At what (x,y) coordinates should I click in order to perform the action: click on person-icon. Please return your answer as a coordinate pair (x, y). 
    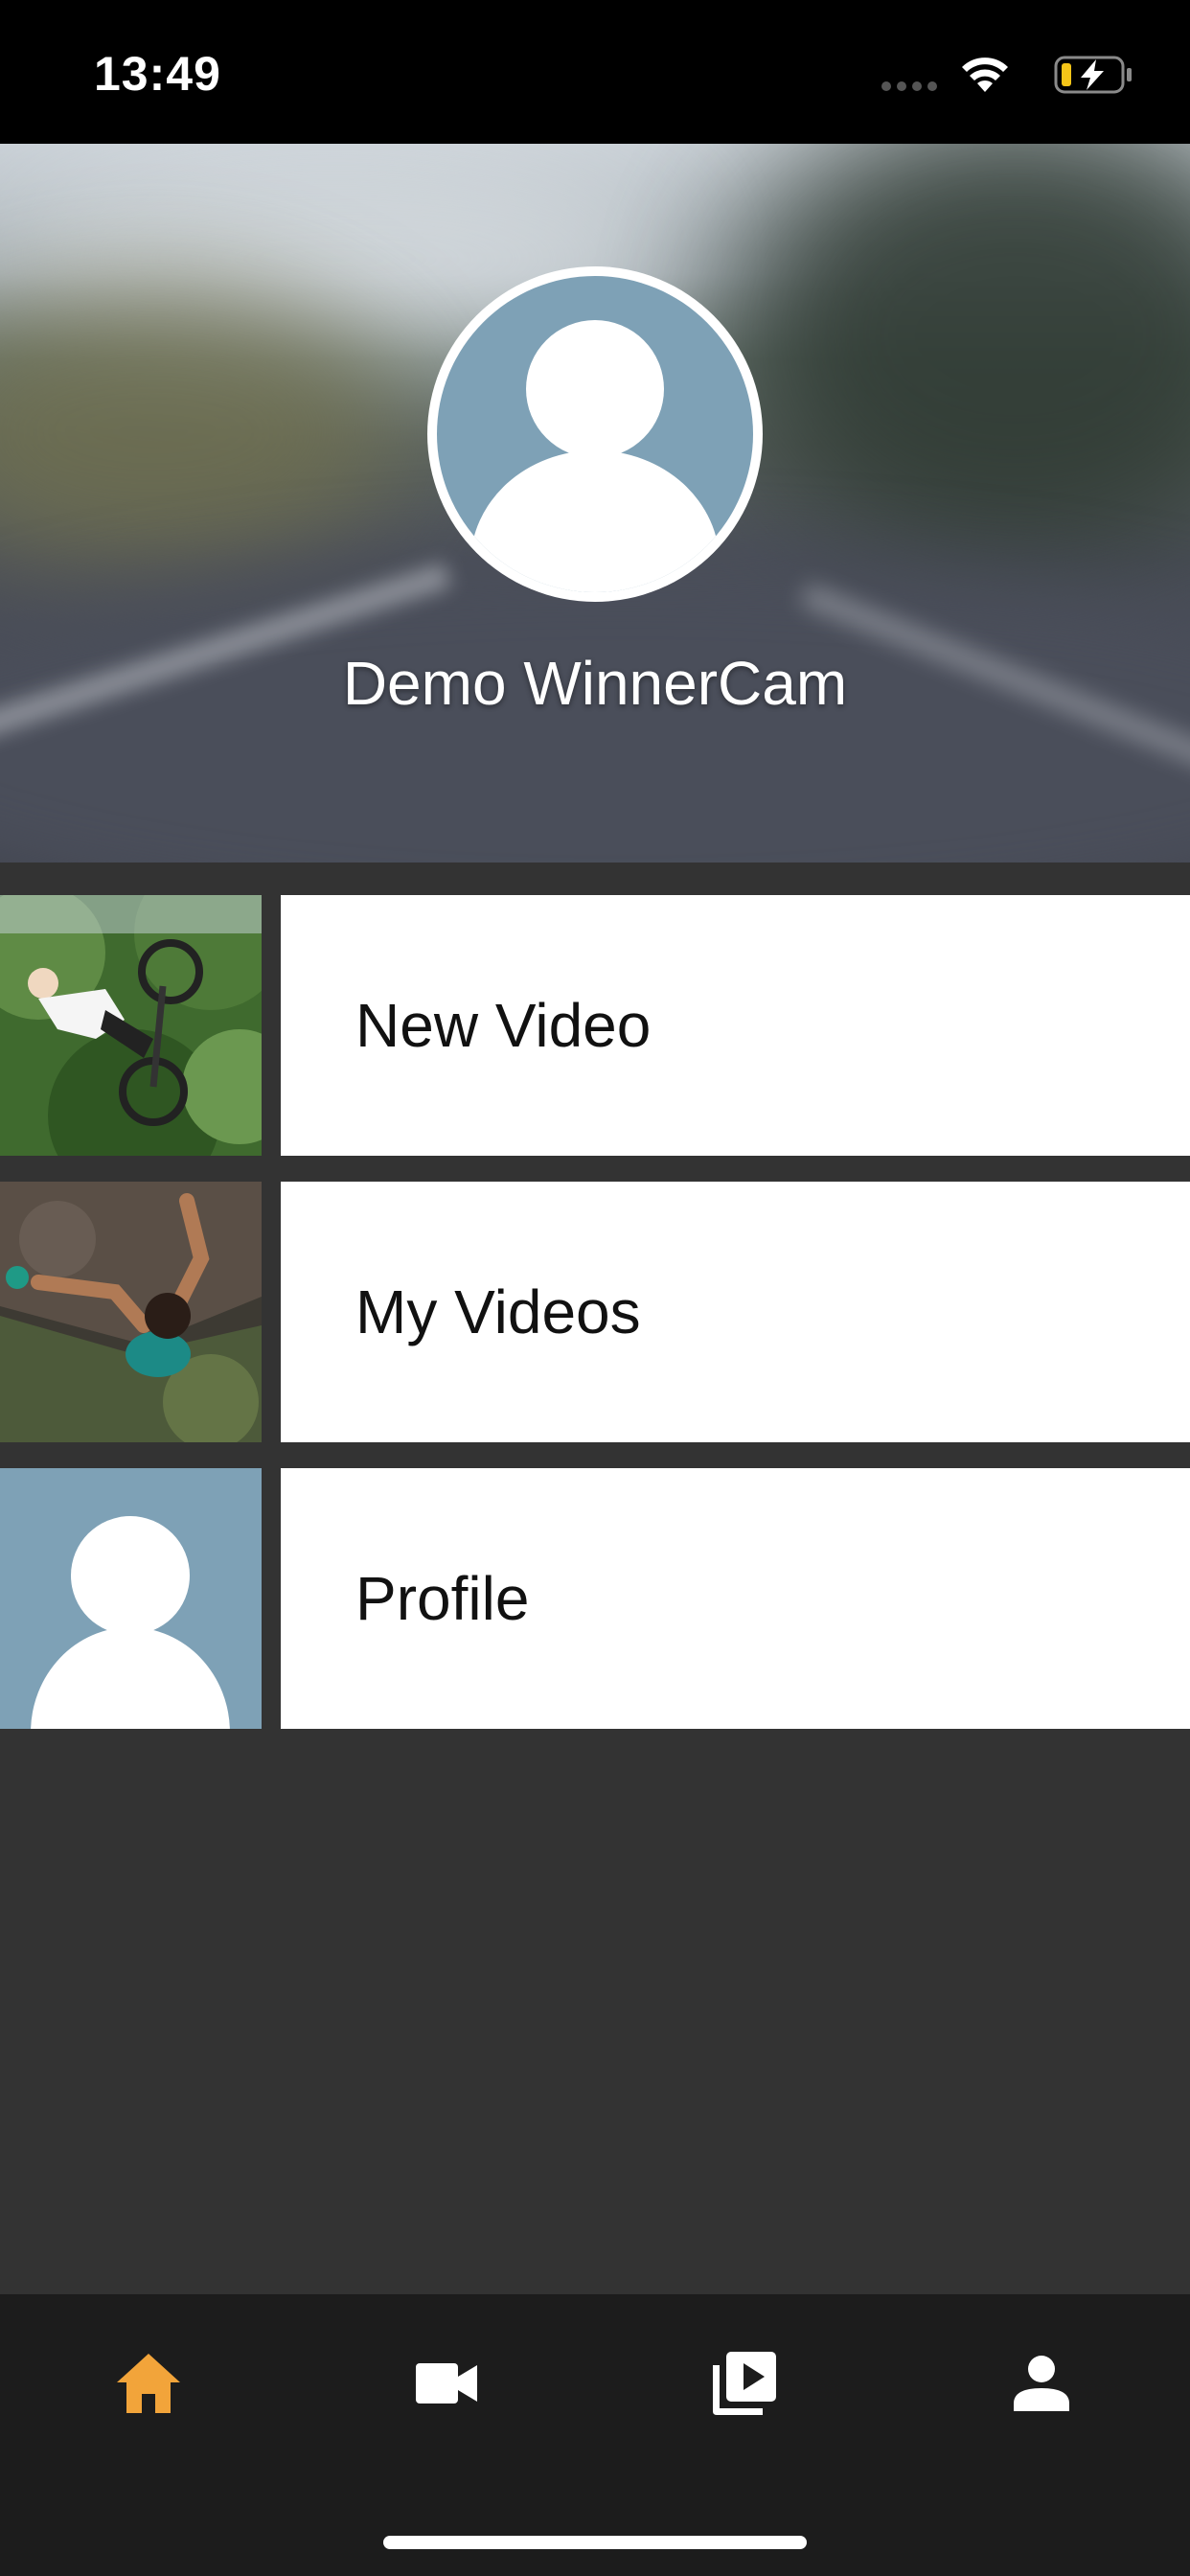
    Looking at the image, I should click on (1041, 2383).